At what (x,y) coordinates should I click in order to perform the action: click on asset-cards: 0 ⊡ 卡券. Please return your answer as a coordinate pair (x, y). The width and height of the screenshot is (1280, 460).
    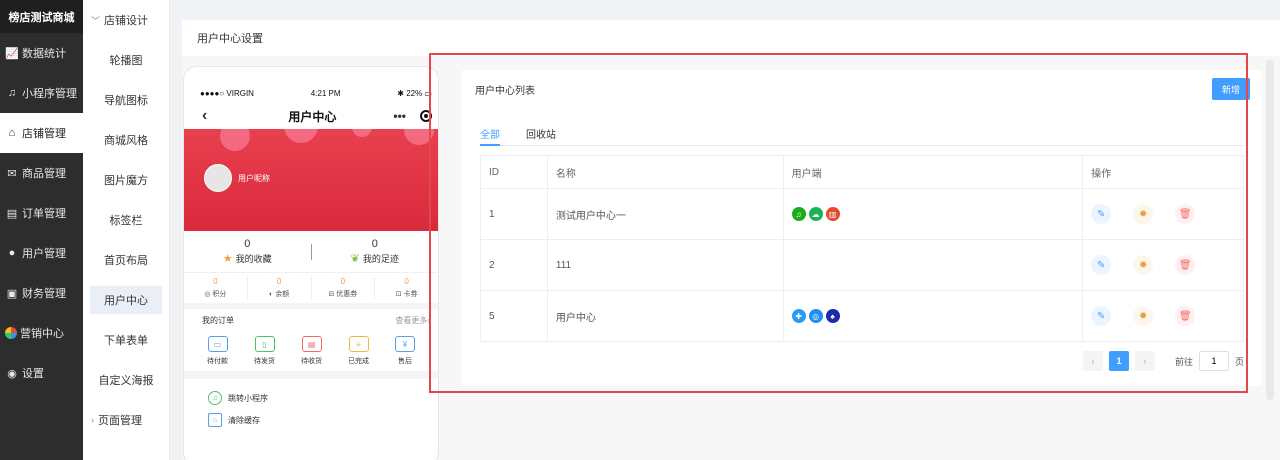
    Looking at the image, I should click on (406, 288).